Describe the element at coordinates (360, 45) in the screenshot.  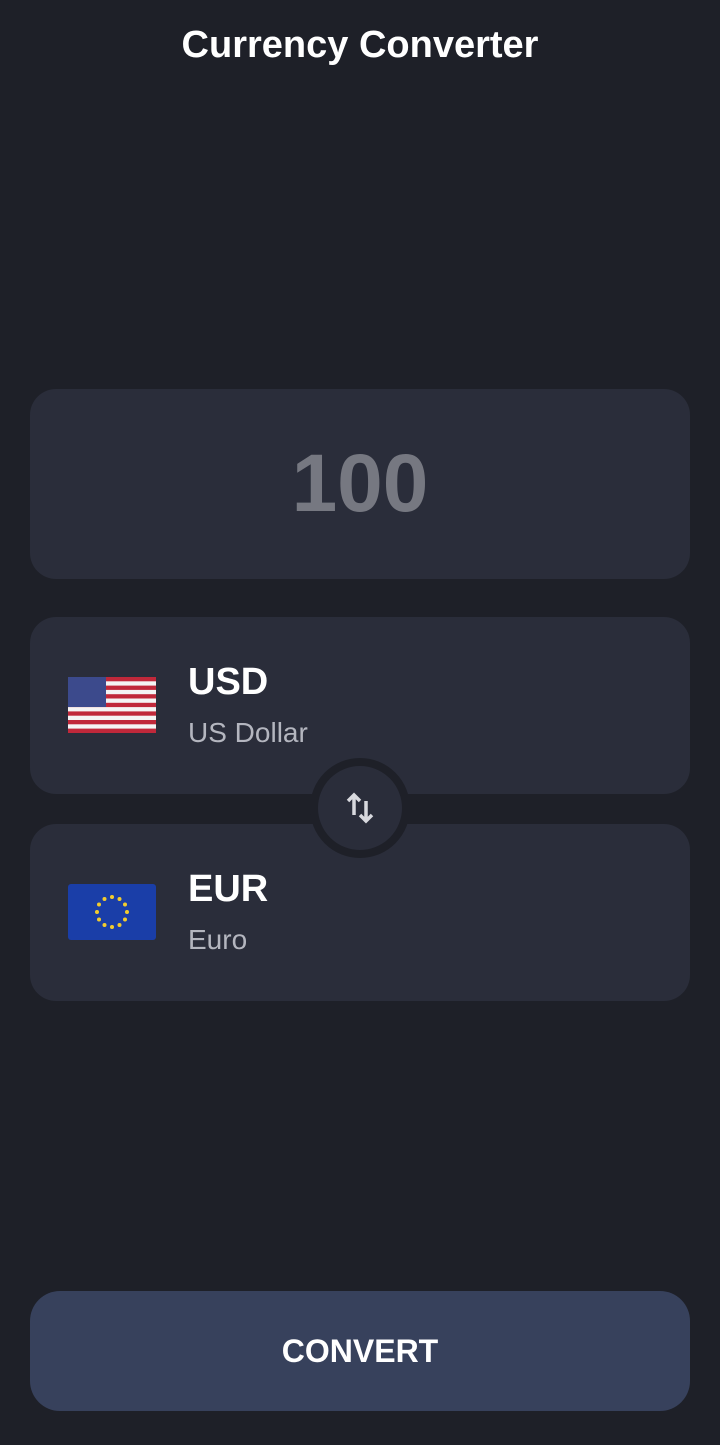
I see `page-title: Currency Converter` at that location.